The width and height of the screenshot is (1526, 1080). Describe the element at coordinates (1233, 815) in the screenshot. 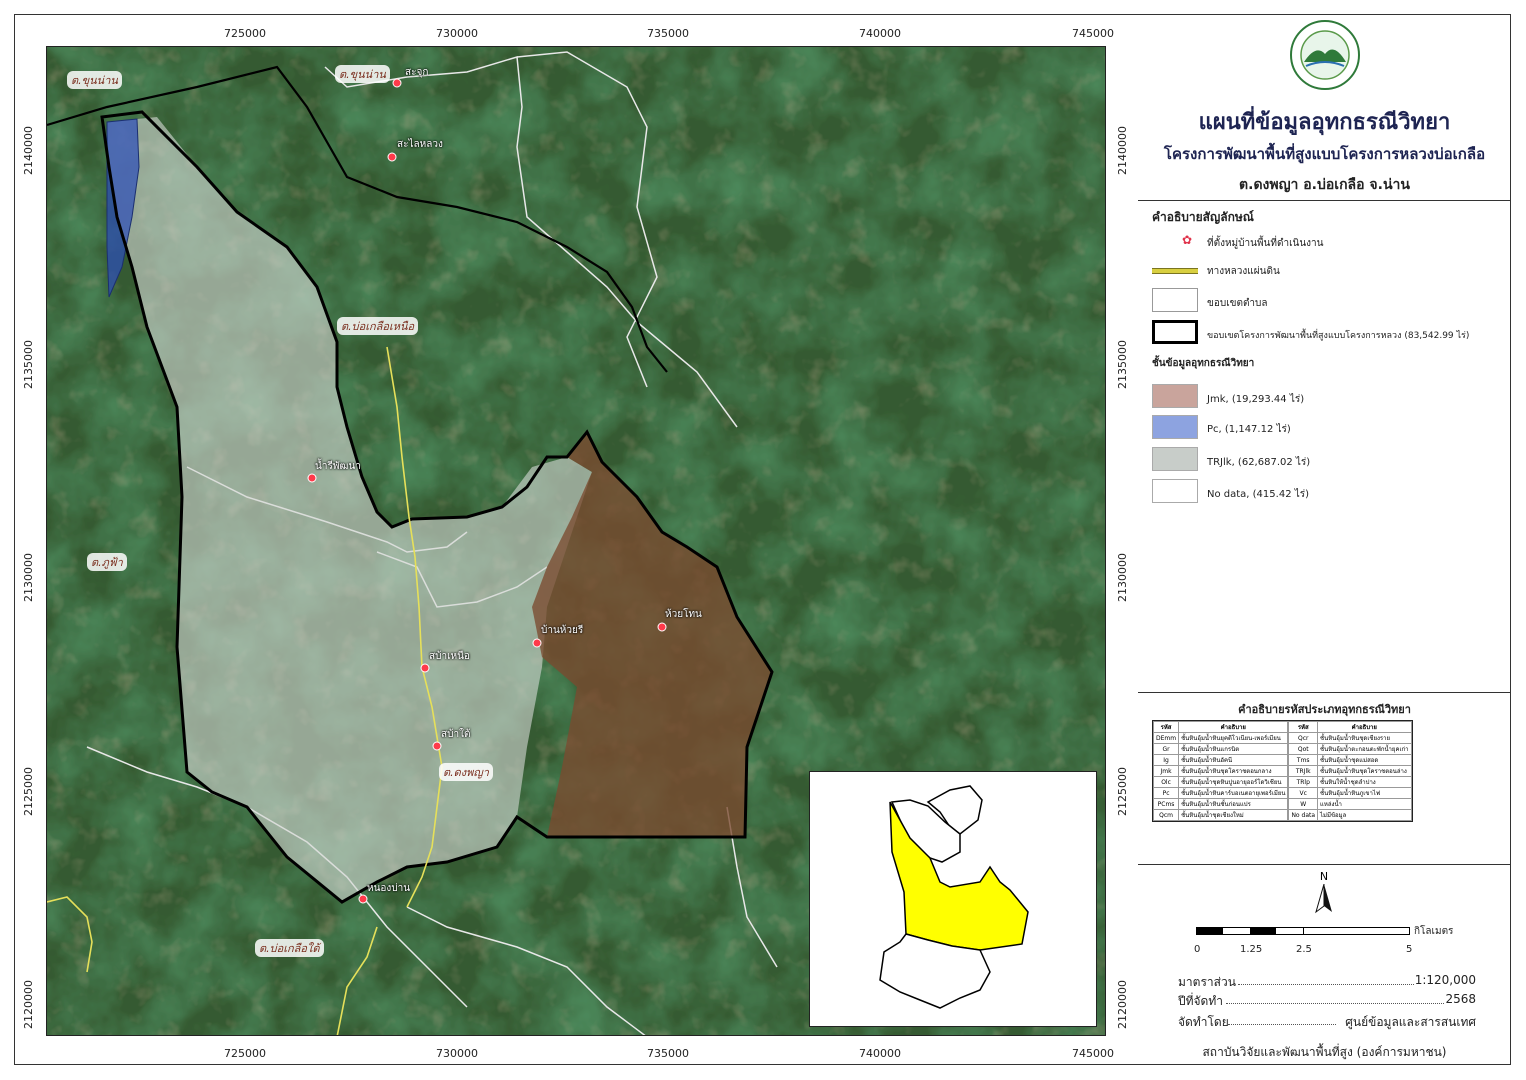

I see `desc-cell: ชั้นหินอุ้มน้ำชุดเชียงใหม่` at that location.